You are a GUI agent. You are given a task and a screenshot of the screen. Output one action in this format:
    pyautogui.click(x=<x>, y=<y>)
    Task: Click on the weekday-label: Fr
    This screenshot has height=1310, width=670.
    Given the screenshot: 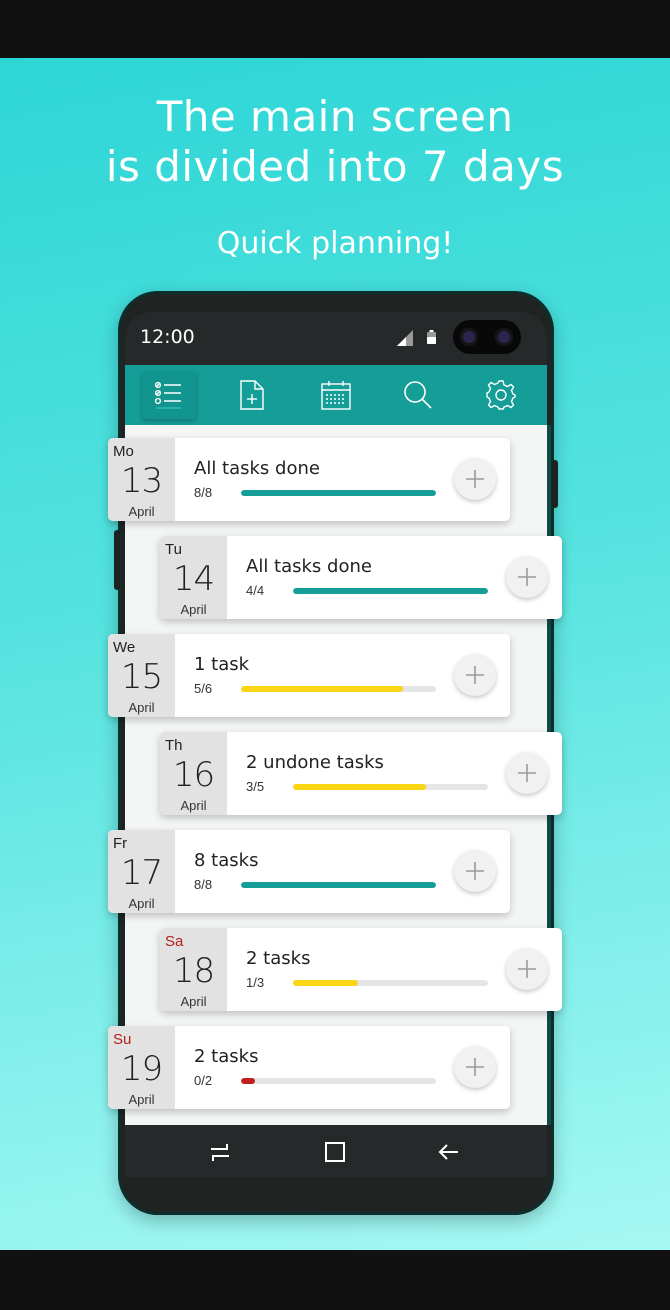 What is the action you would take?
    pyautogui.click(x=120, y=843)
    